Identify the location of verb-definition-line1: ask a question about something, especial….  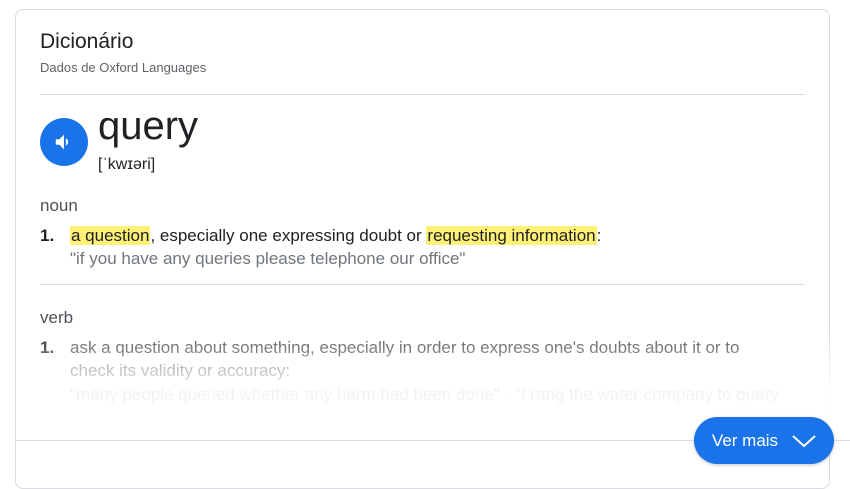
(405, 347).